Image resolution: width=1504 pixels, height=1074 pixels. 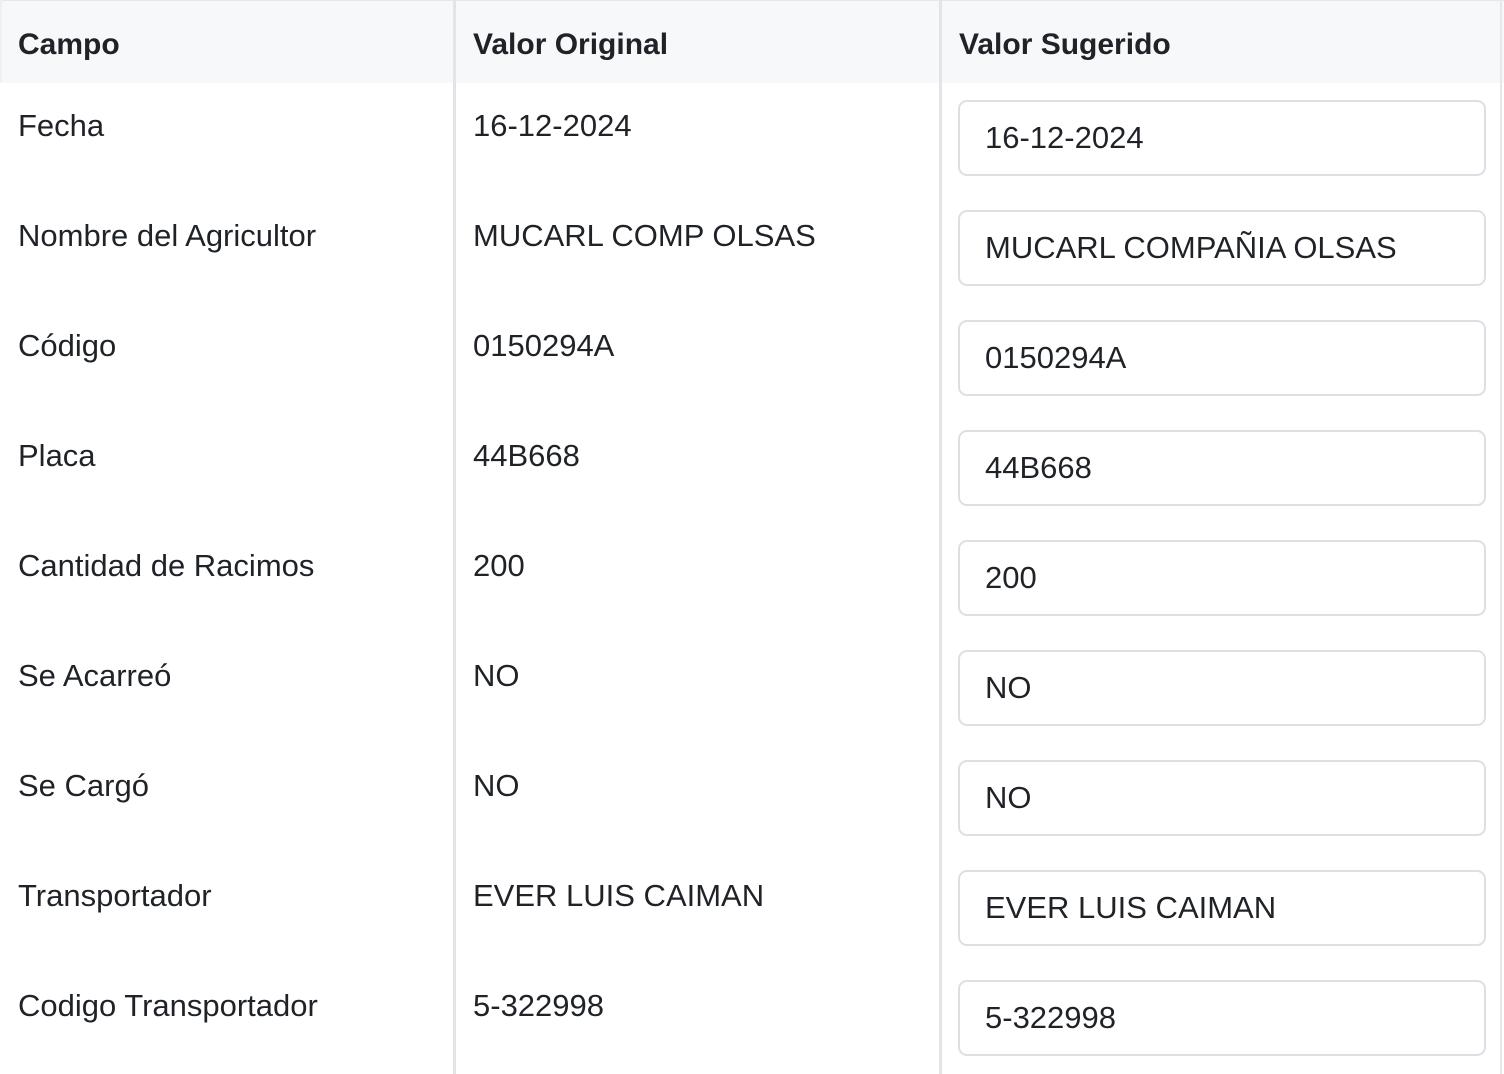 What do you see at coordinates (752, 357) in the screenshot?
I see `table-row: Código 0150294A` at bounding box center [752, 357].